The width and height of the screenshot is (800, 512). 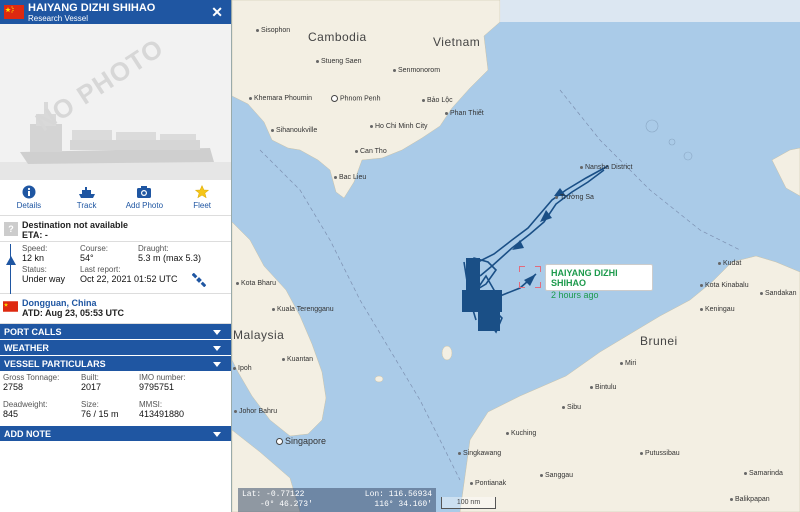 What do you see at coordinates (399, 126) in the screenshot?
I see `label-hcmc: Ho Chi Minh City` at bounding box center [399, 126].